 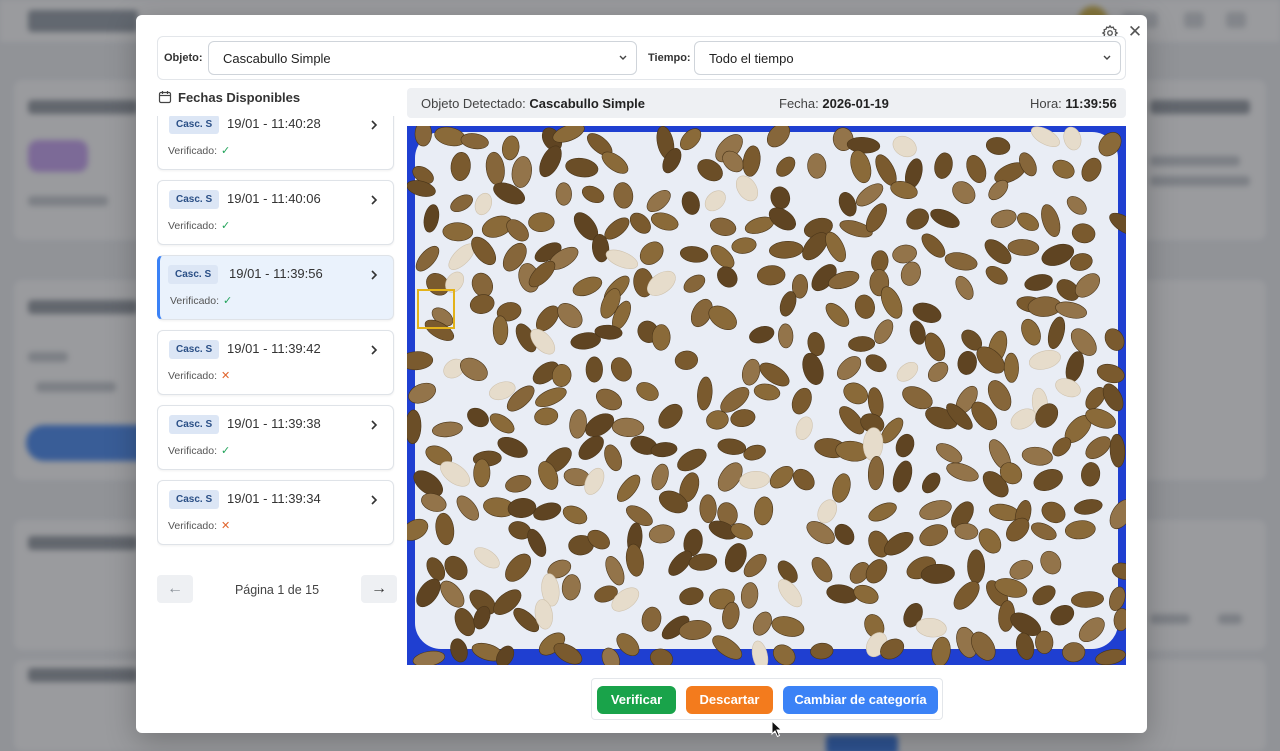 I want to click on detection-date-value: 2026-01-19, so click(x=855, y=103).